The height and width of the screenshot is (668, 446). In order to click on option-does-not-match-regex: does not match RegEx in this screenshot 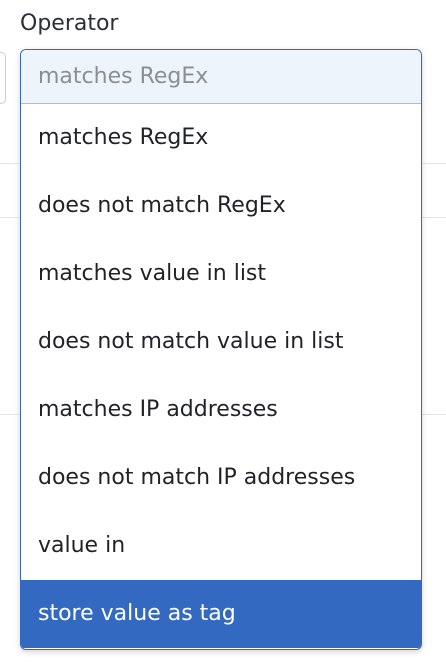, I will do `click(221, 206)`.